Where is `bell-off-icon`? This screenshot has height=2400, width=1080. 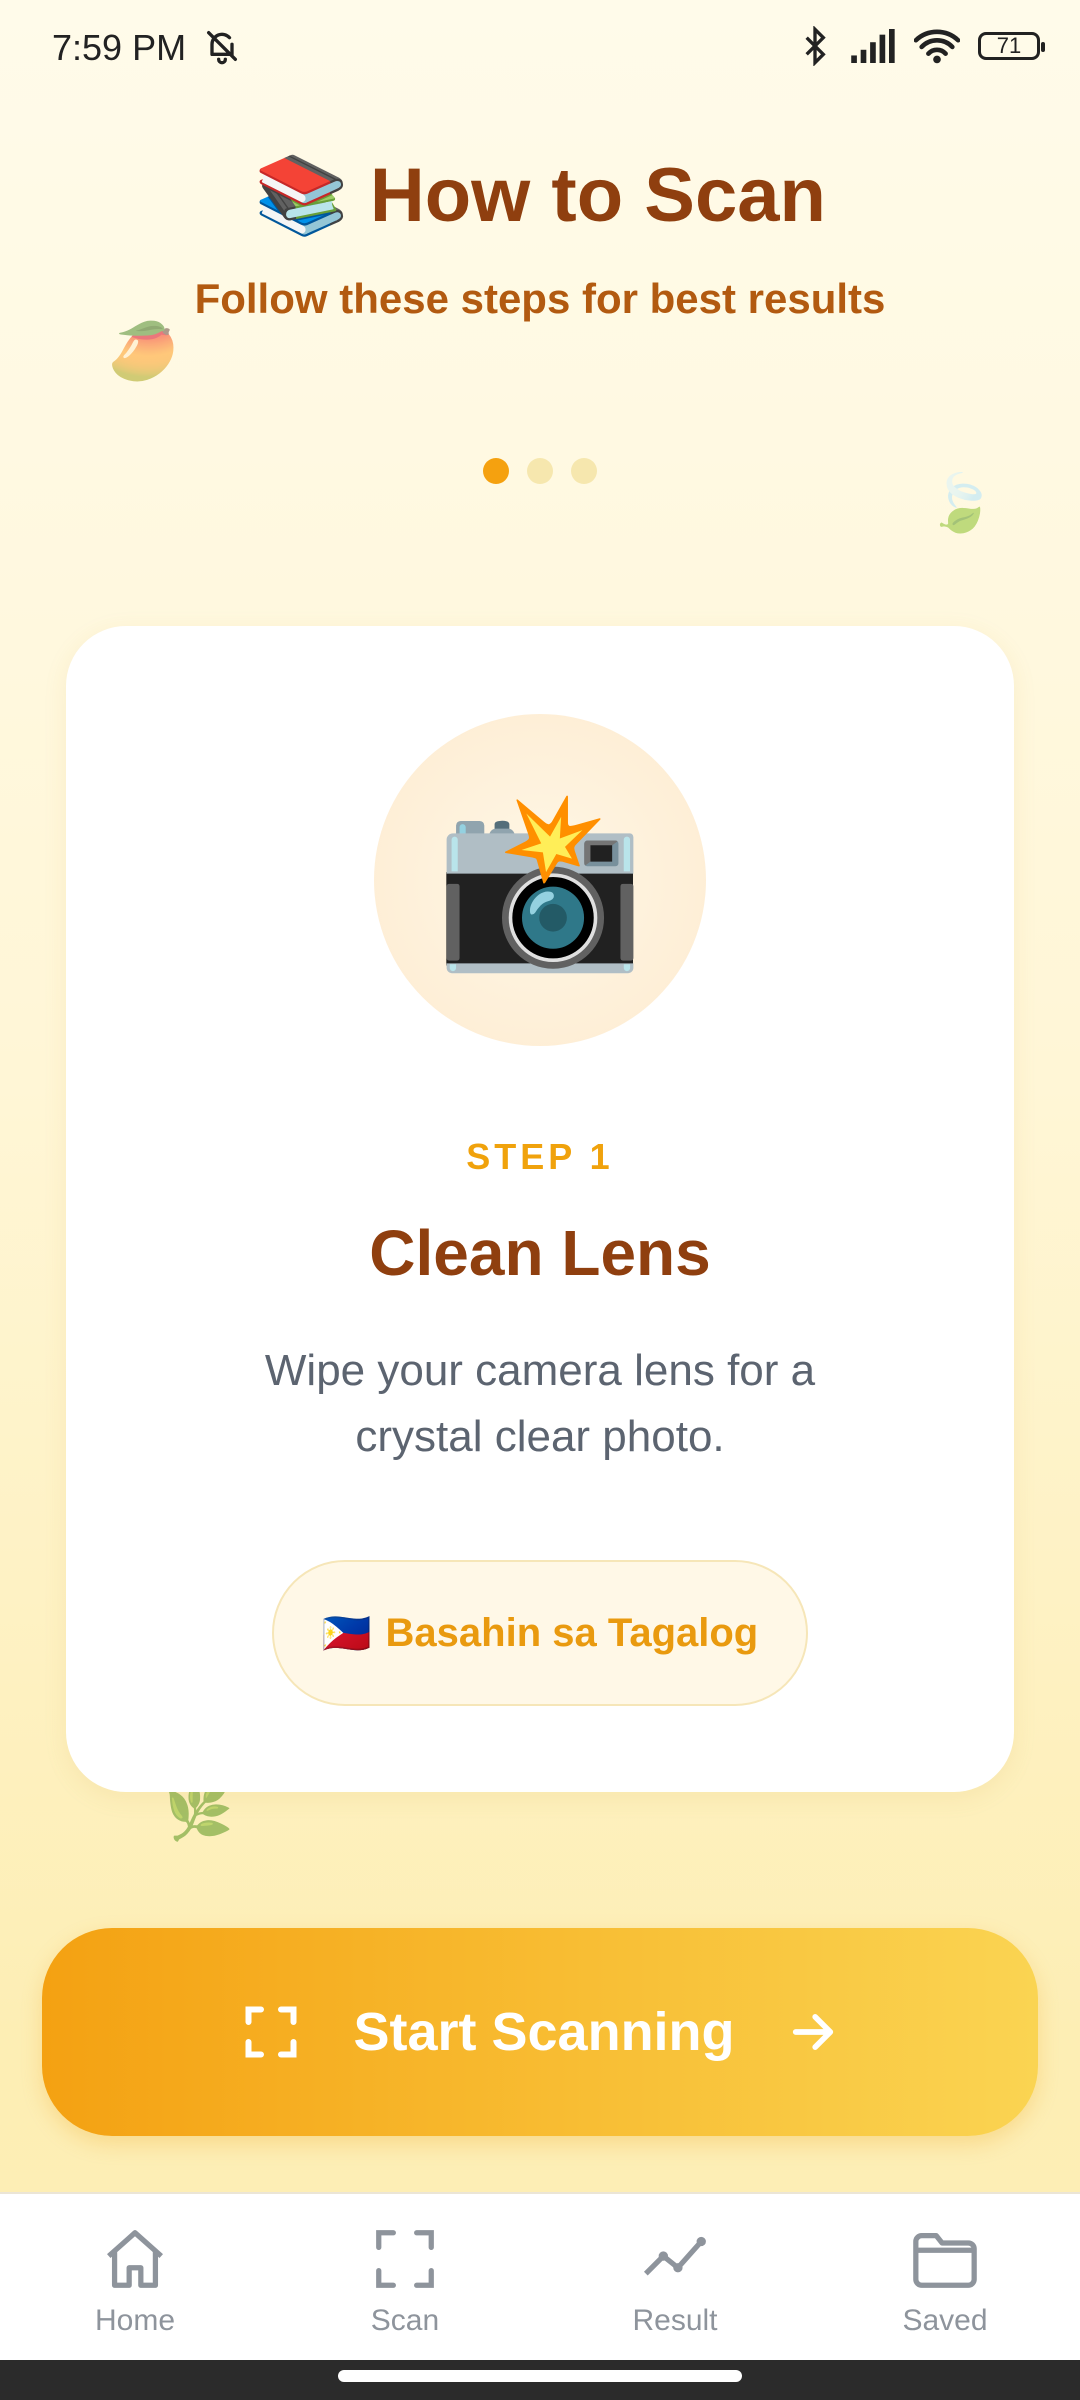 bell-off-icon is located at coordinates (222, 47).